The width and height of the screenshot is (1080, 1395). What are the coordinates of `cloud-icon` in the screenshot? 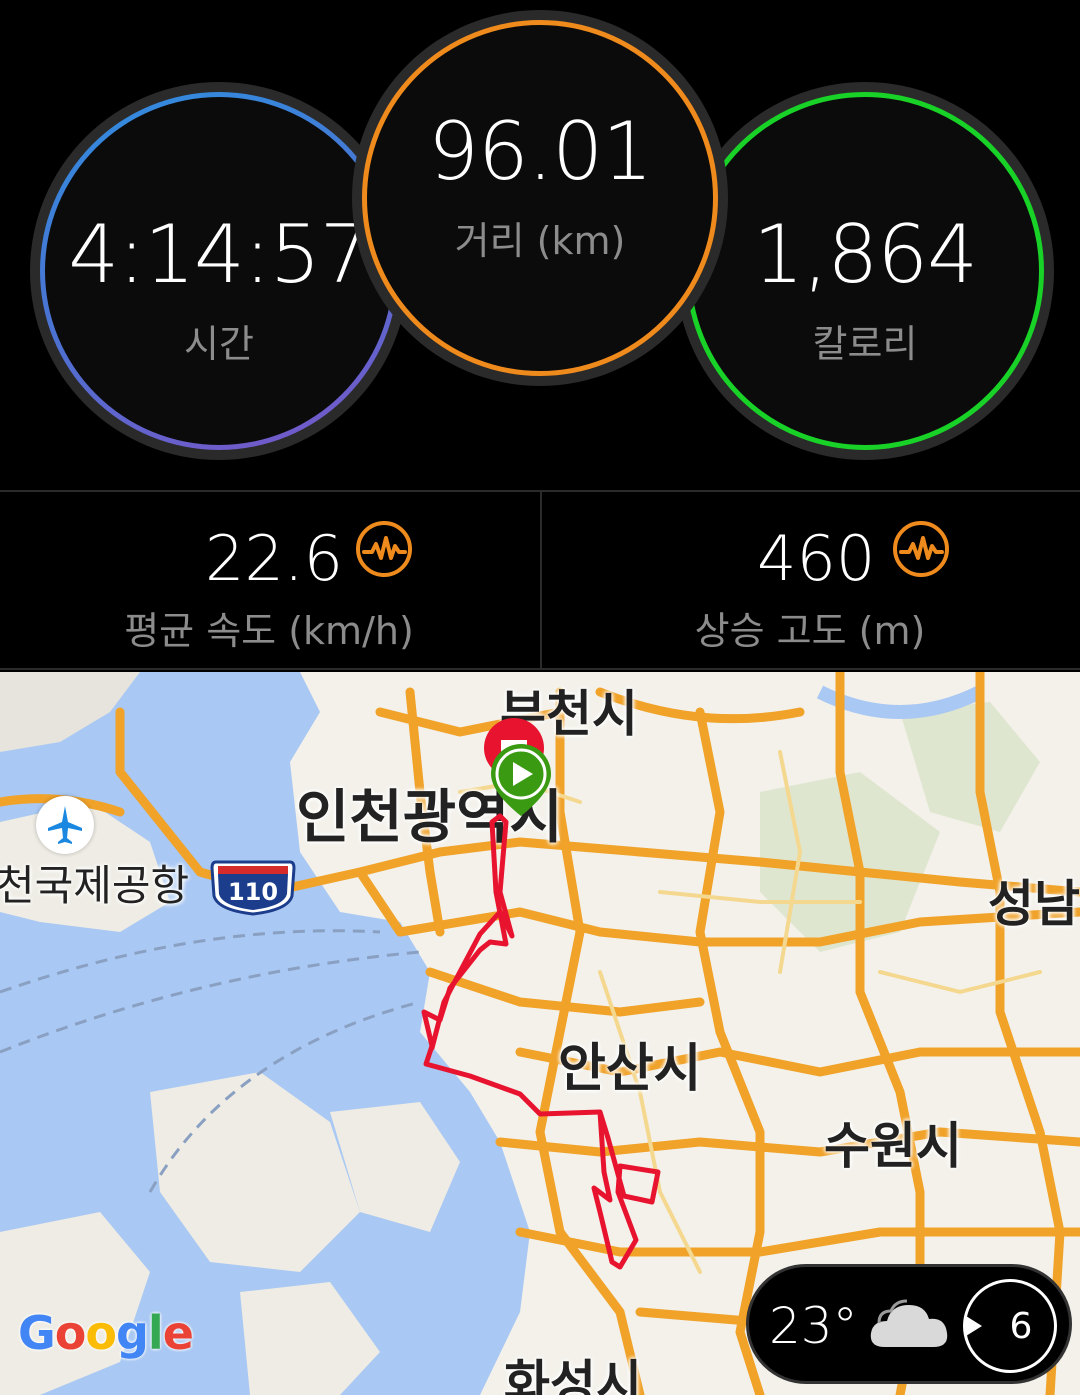 It's located at (909, 1323).